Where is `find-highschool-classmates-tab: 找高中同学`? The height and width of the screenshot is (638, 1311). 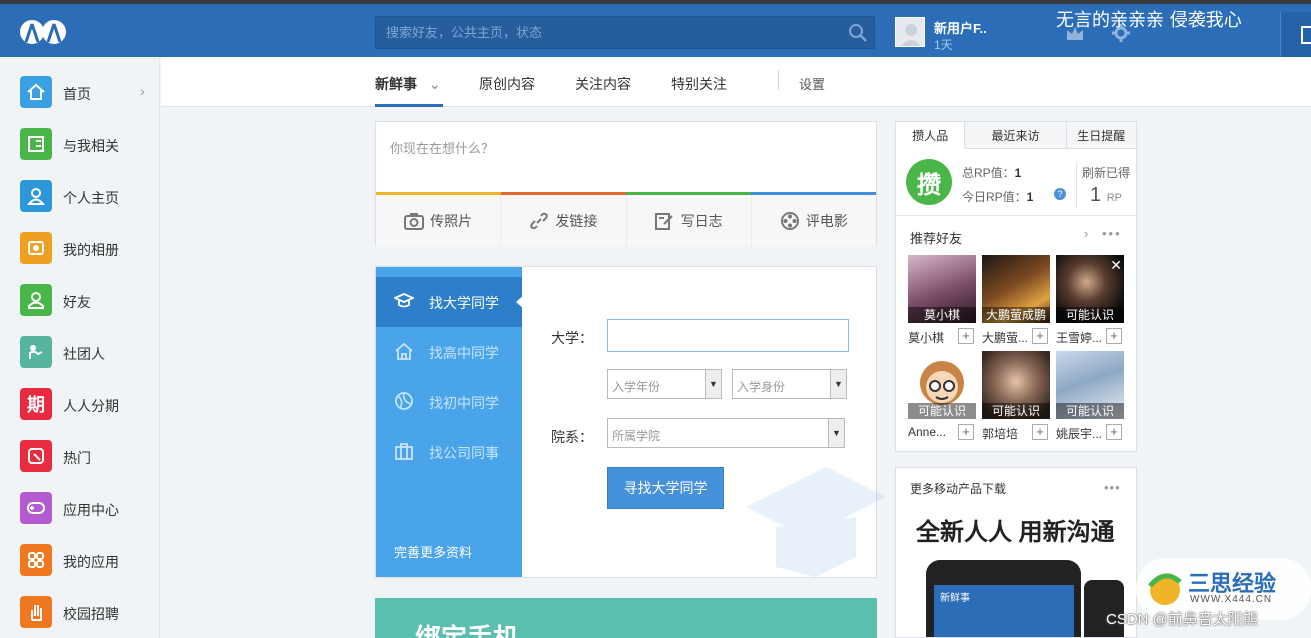 find-highschool-classmates-tab: 找高中同学 is located at coordinates (449, 352).